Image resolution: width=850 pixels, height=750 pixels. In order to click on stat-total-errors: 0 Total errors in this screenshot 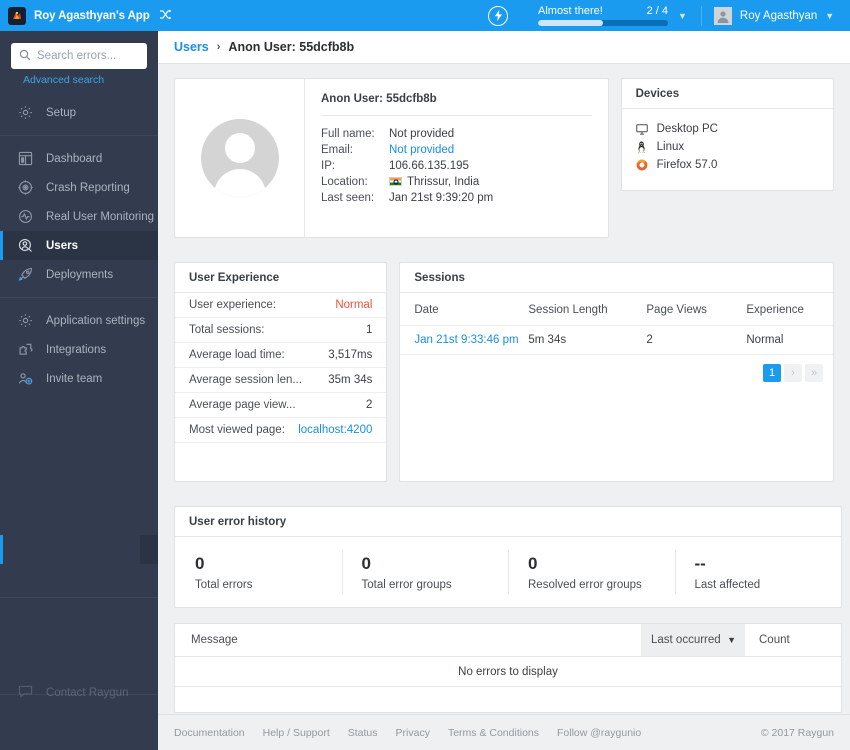, I will do `click(258, 572)`.